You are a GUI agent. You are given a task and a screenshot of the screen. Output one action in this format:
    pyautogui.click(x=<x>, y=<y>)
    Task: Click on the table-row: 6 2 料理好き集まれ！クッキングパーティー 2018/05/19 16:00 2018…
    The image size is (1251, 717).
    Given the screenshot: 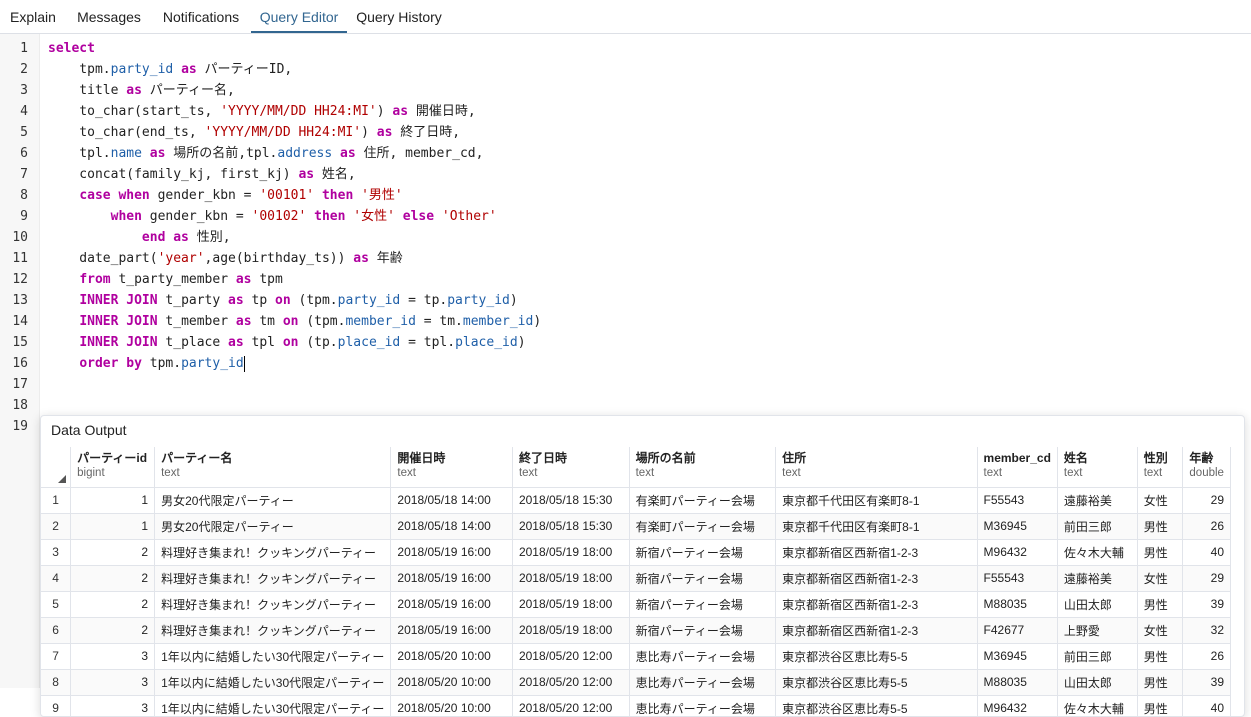 What is the action you would take?
    pyautogui.click(x=636, y=630)
    